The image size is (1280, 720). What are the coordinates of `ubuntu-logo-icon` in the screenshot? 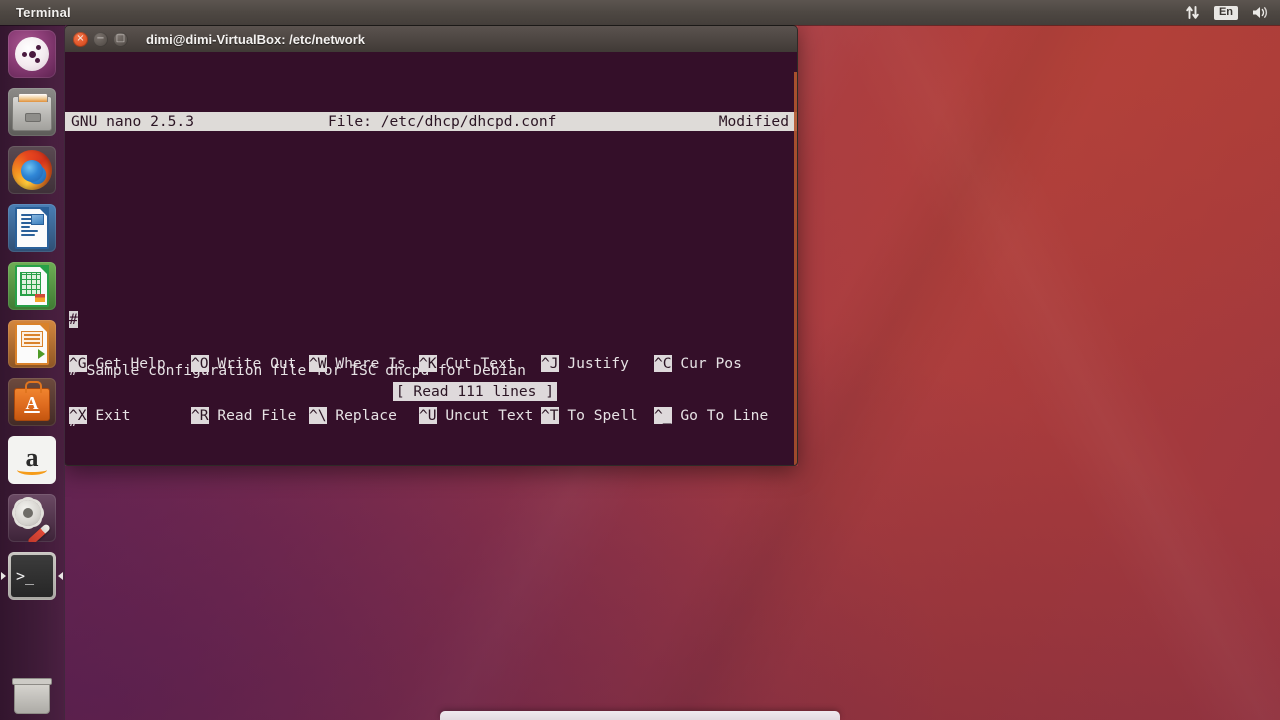 It's located at (32, 54).